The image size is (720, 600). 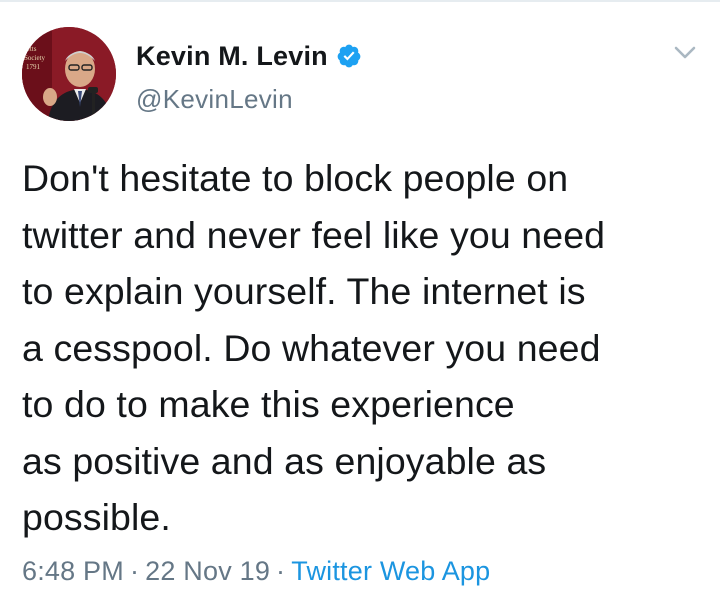 I want to click on author-handle: @KevinLevin, so click(x=249, y=99).